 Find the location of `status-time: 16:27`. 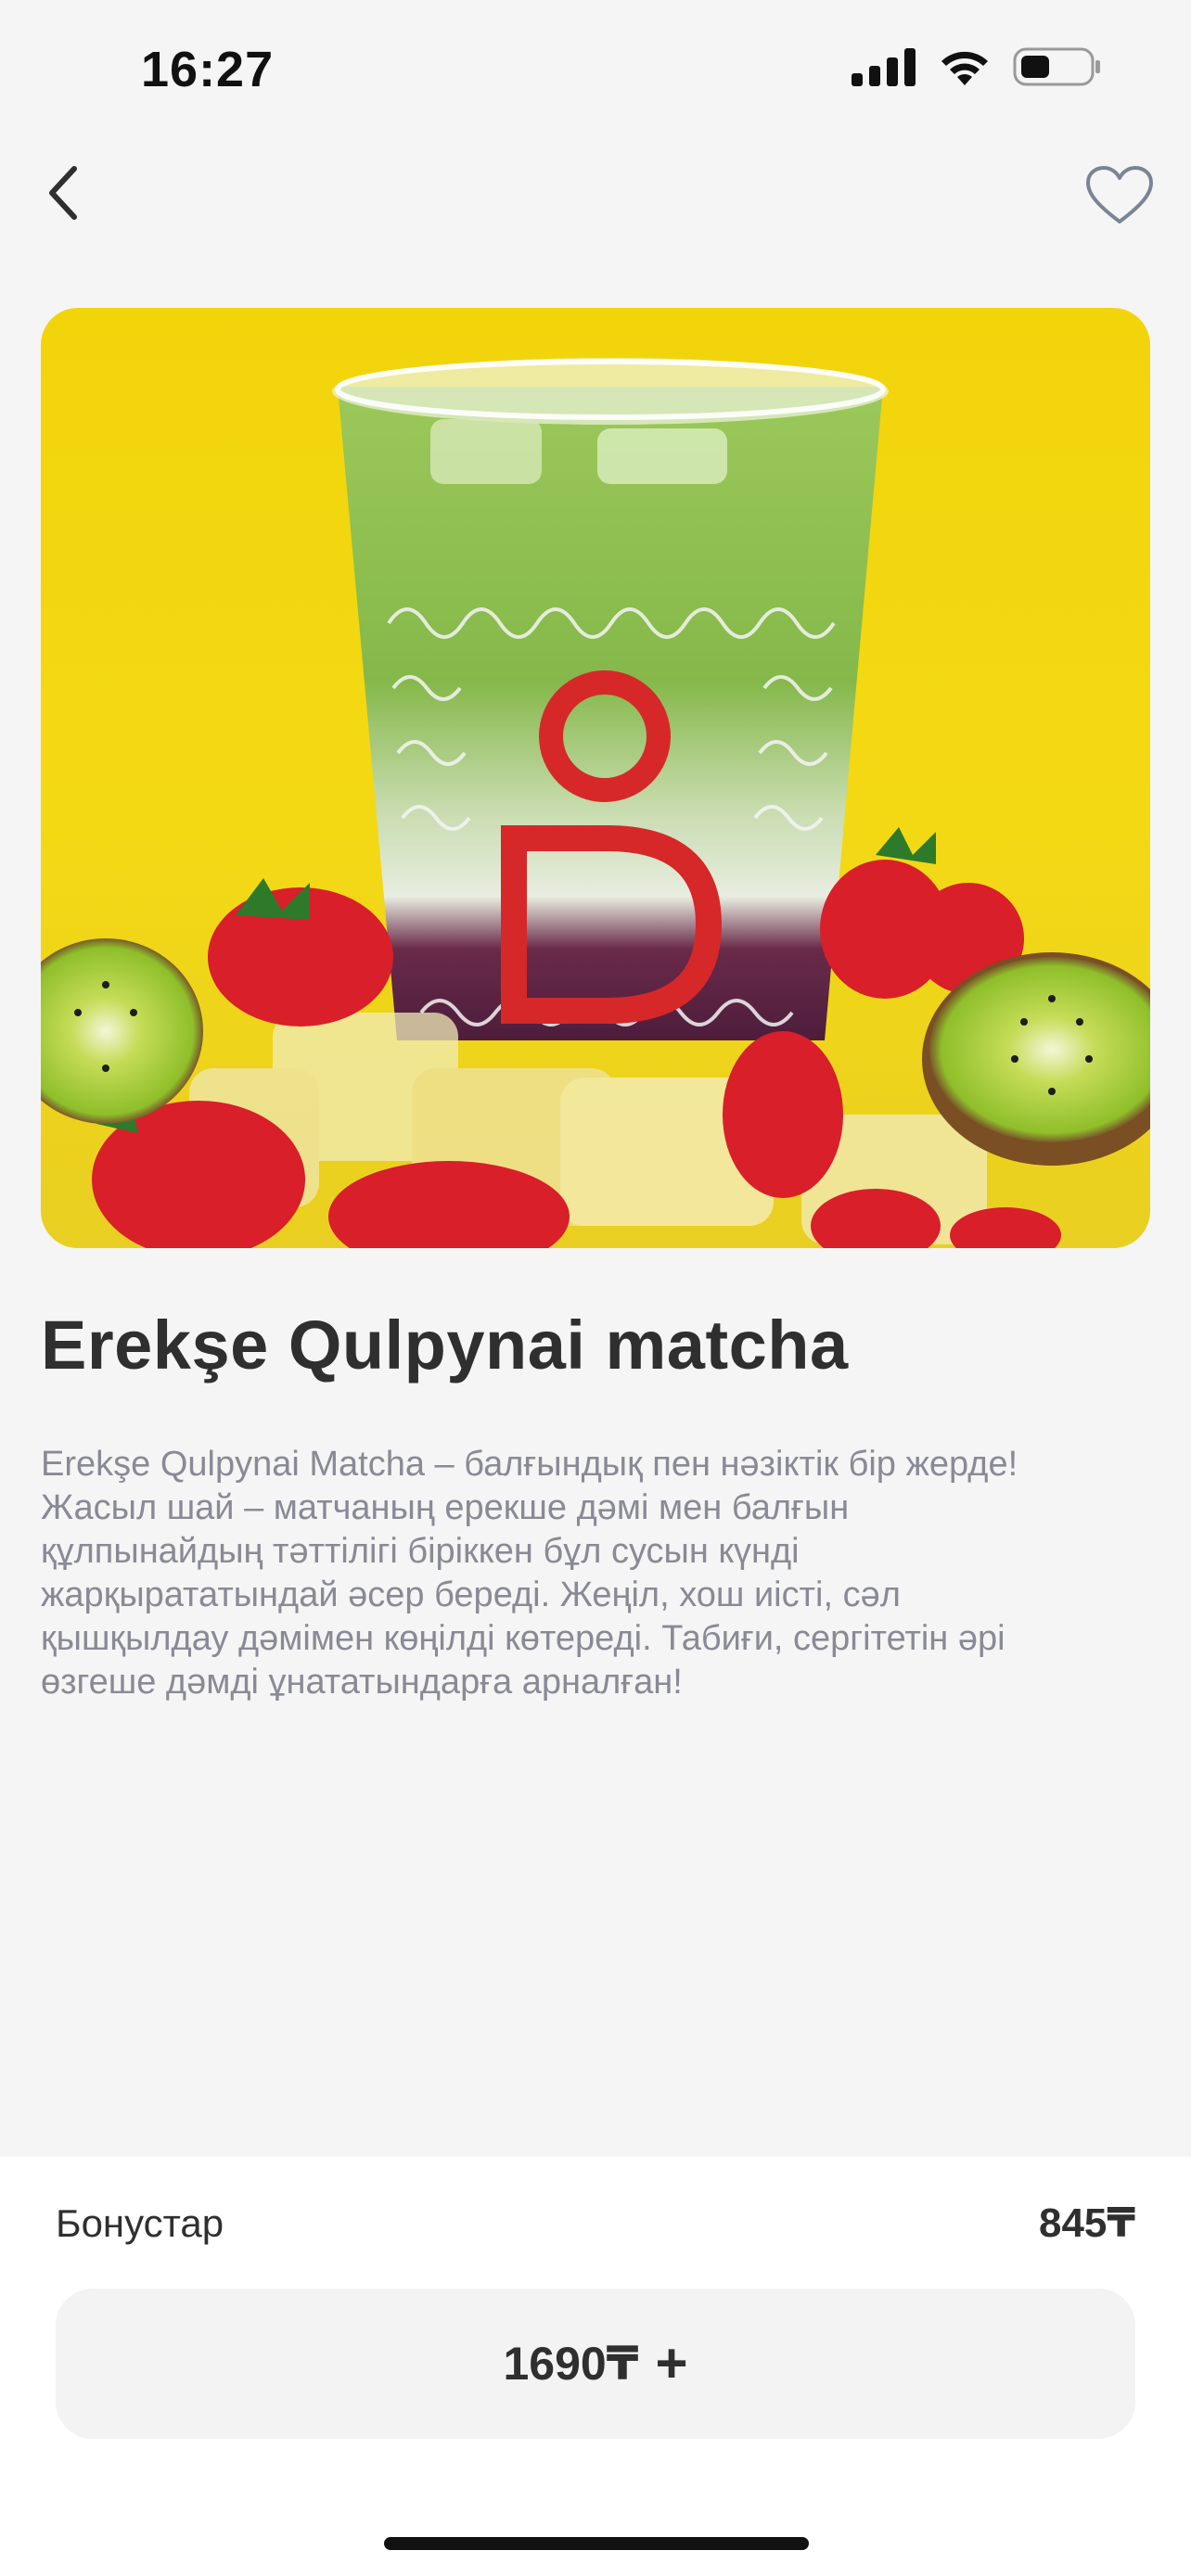

status-time: 16:27 is located at coordinates (208, 69).